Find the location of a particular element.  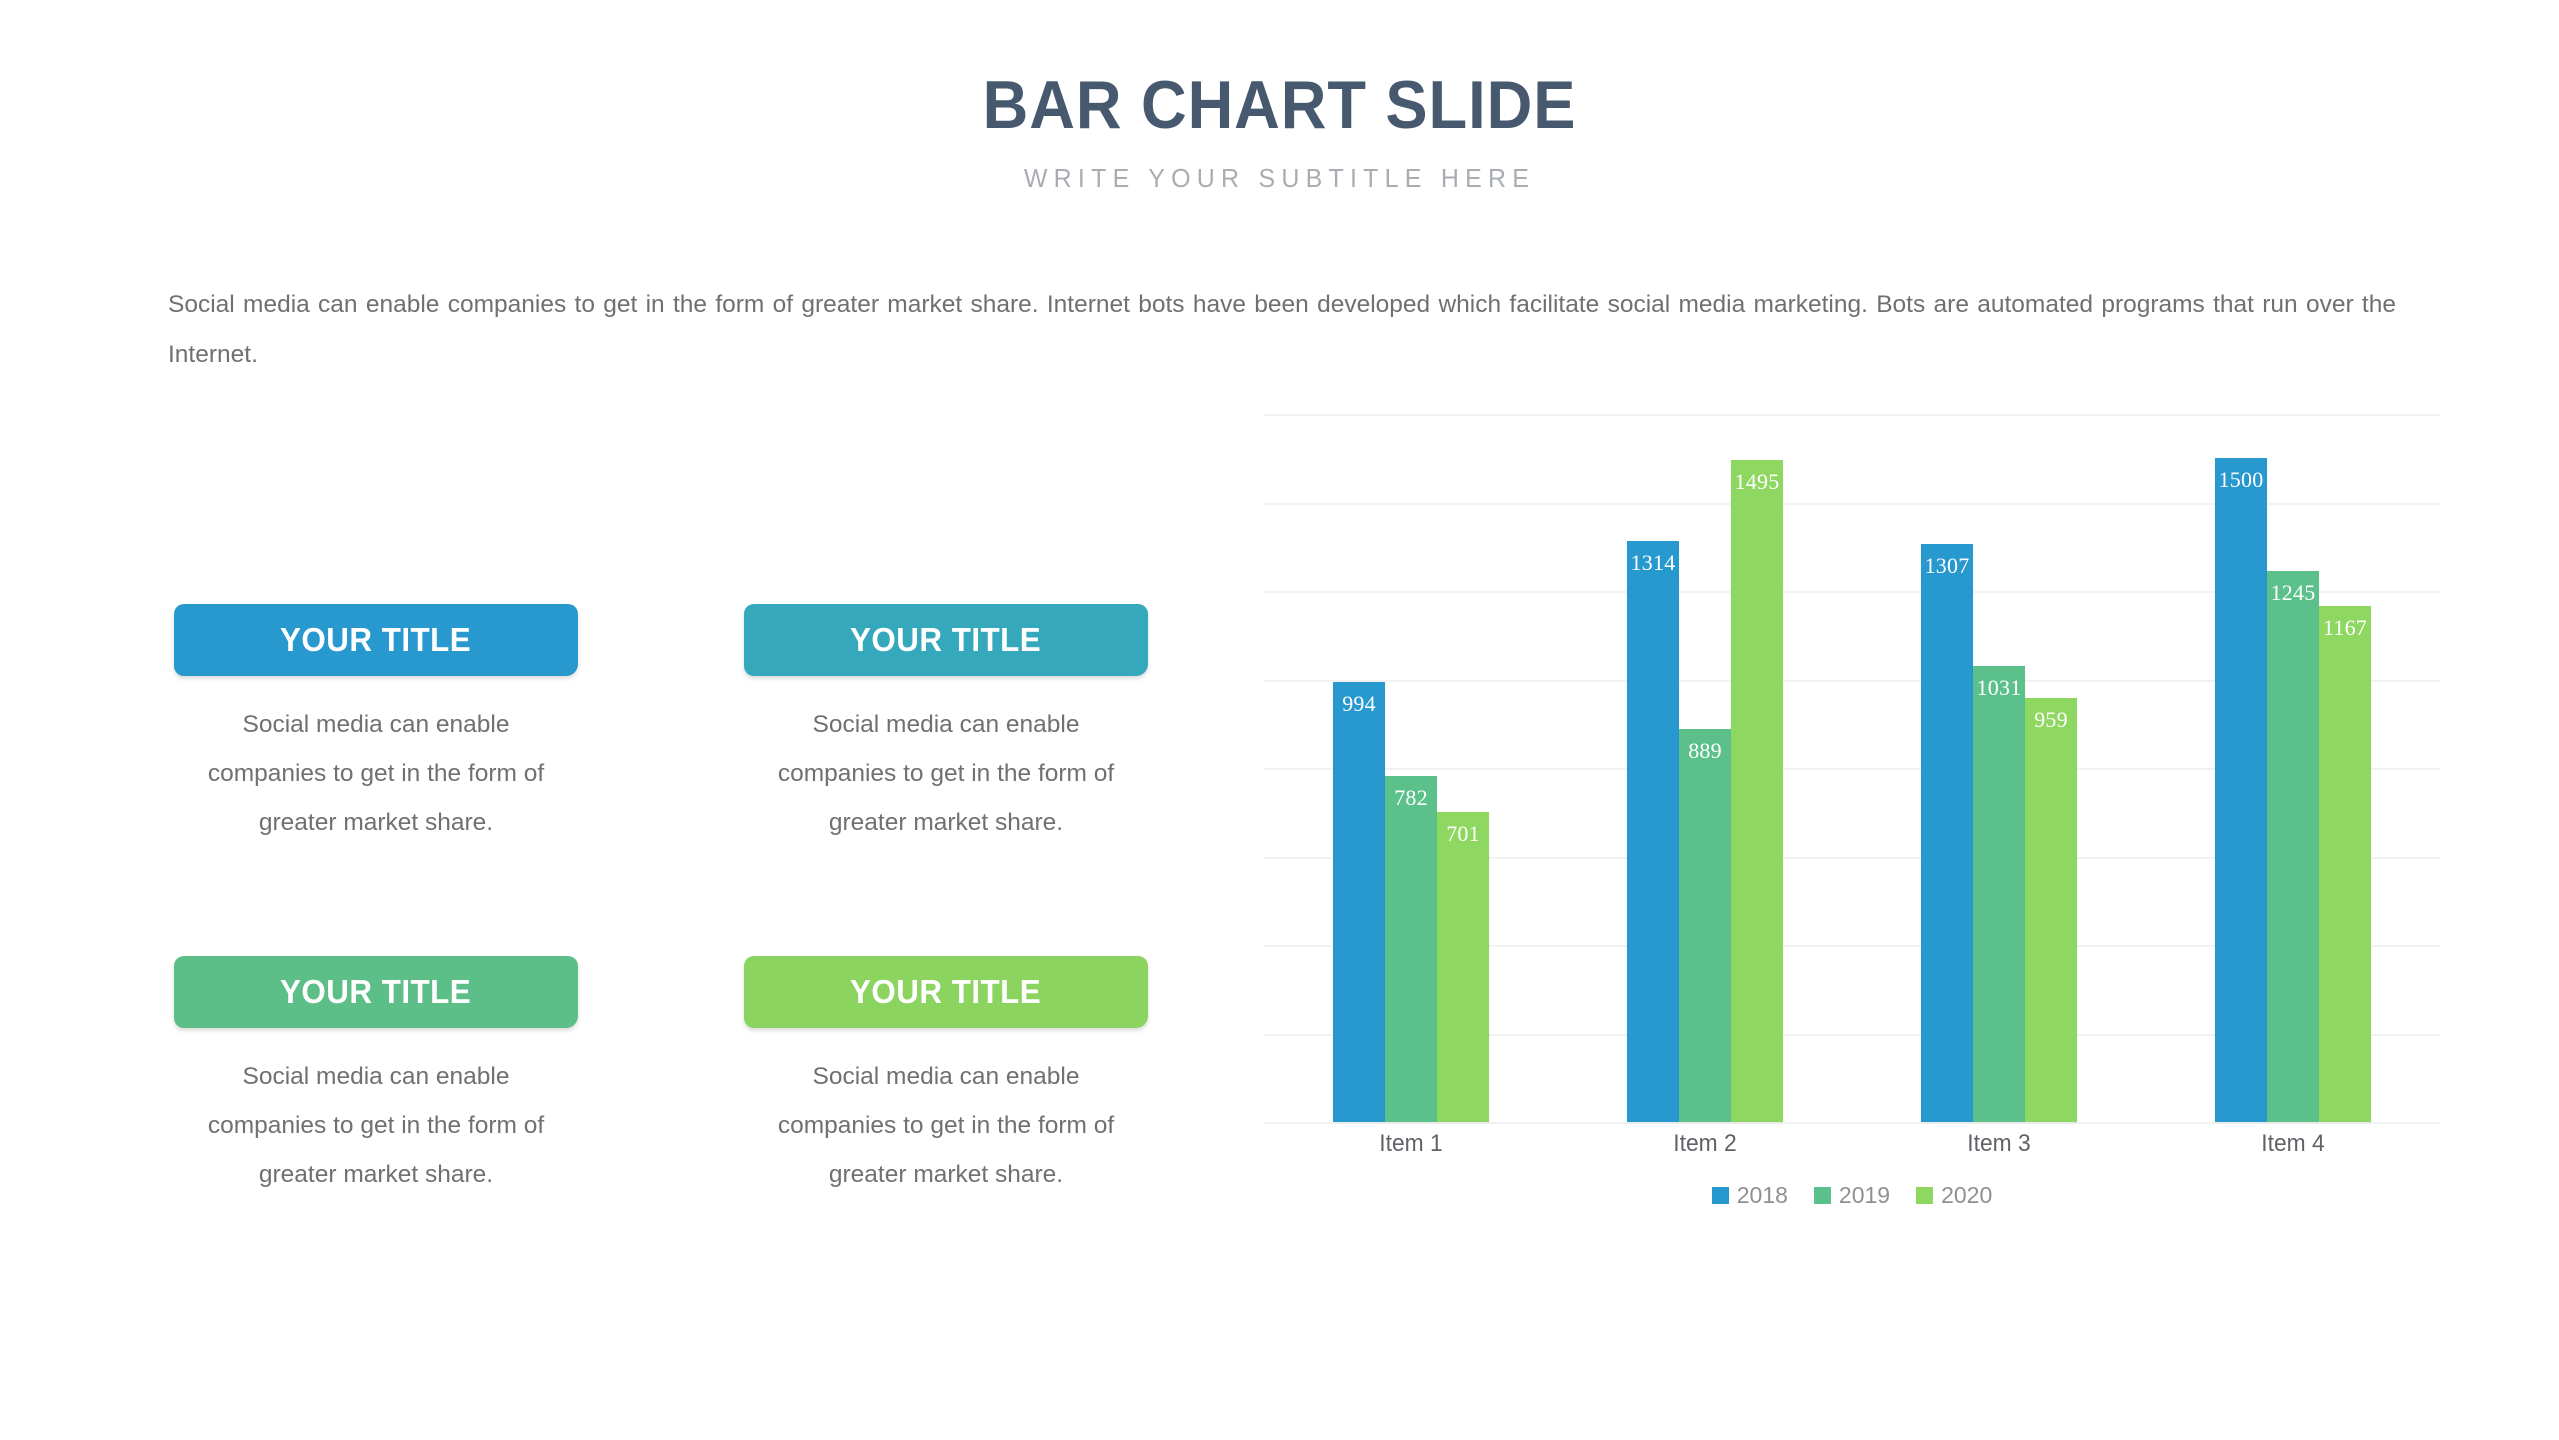

feature-badge-1: YOUR TITLE is located at coordinates (376, 640).